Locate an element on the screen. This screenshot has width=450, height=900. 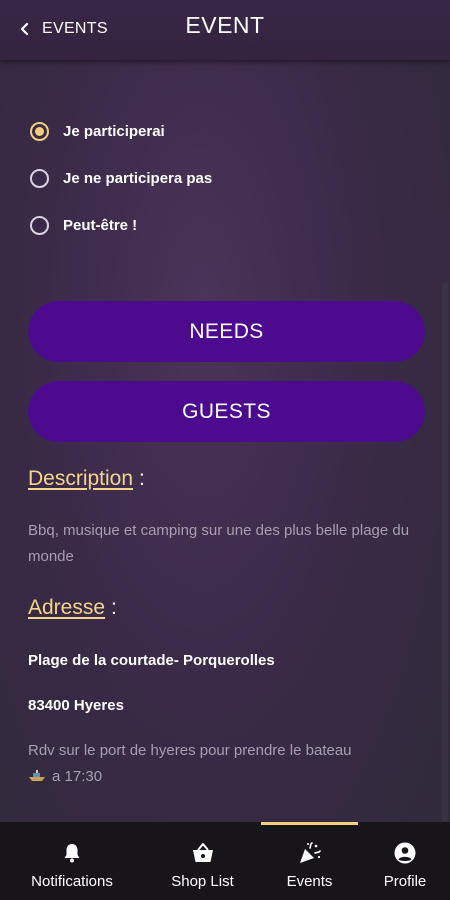
description-heading: Description: is located at coordinates (86, 479).